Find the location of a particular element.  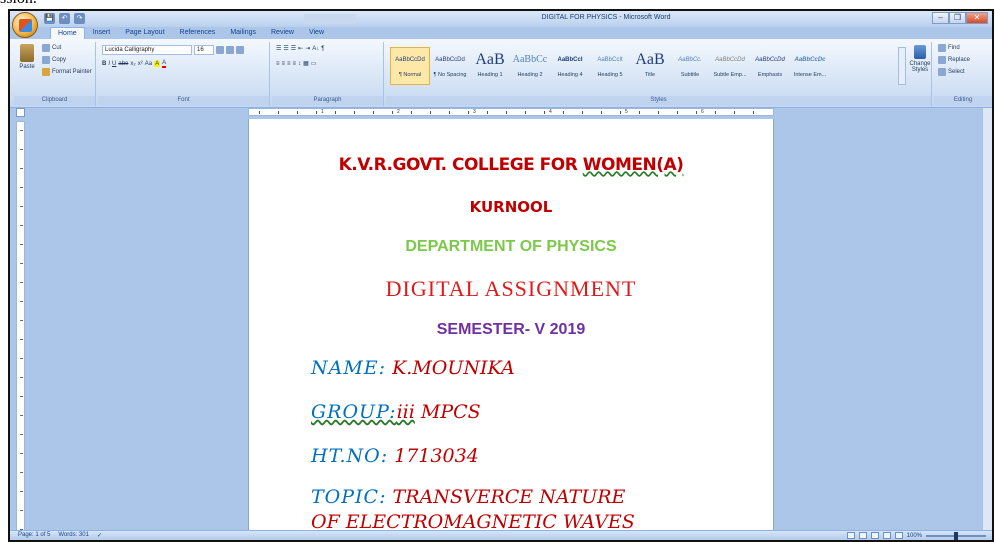

change-case-button: Aa is located at coordinates (148, 64).